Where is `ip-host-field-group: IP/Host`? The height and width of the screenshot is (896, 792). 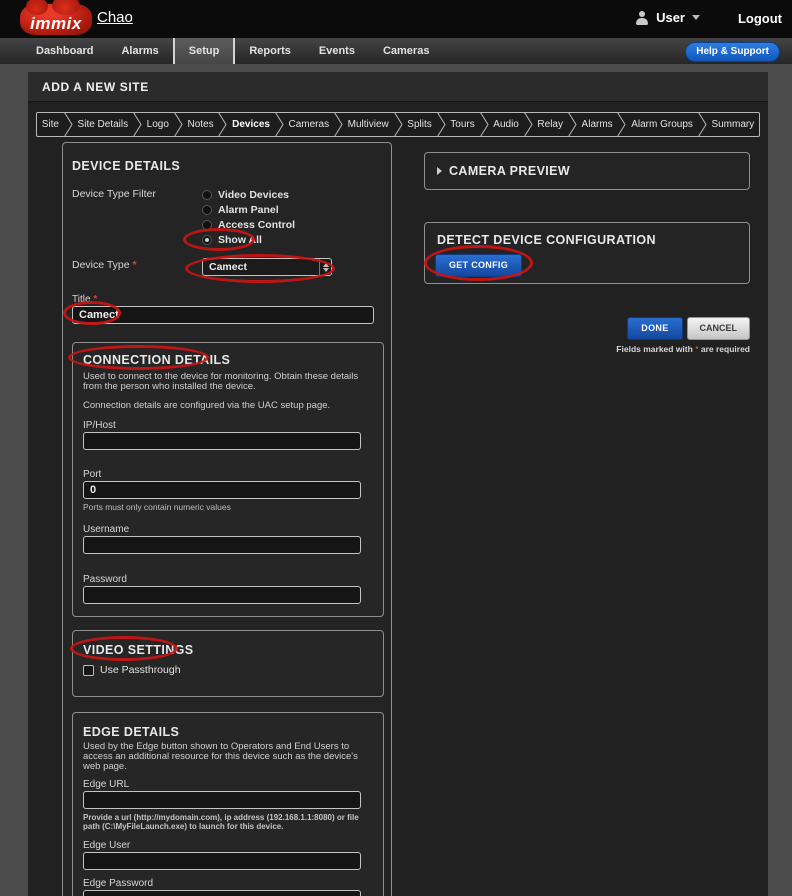 ip-host-field-group: IP/Host is located at coordinates (228, 435).